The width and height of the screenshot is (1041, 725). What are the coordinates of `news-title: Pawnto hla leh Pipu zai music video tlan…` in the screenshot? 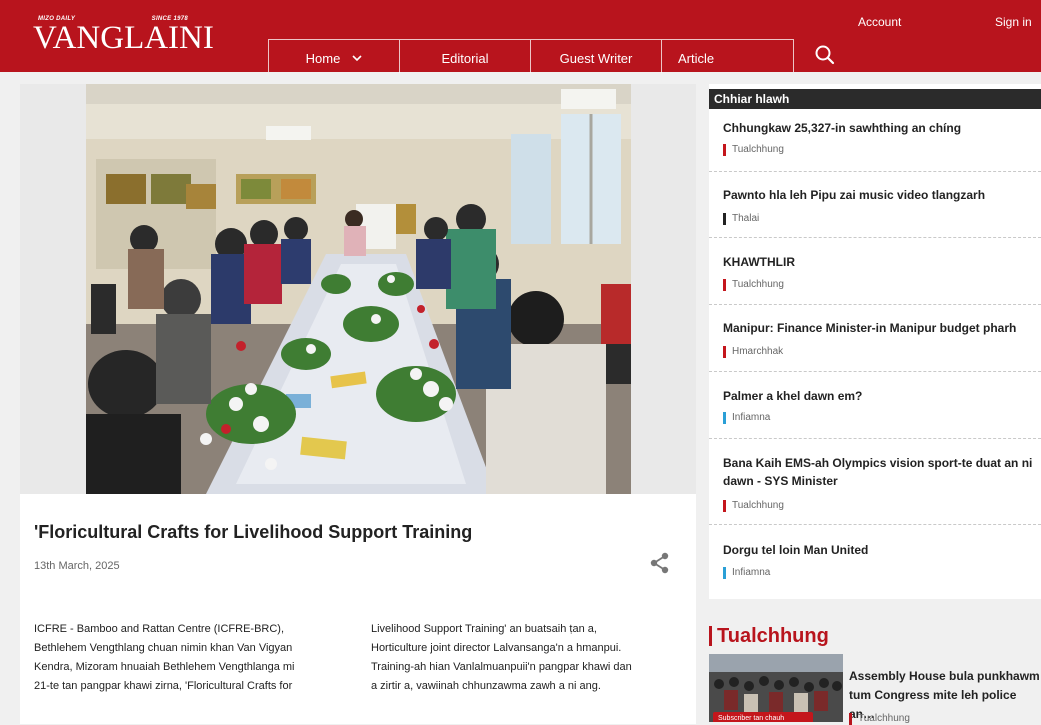 It's located at (879, 195).